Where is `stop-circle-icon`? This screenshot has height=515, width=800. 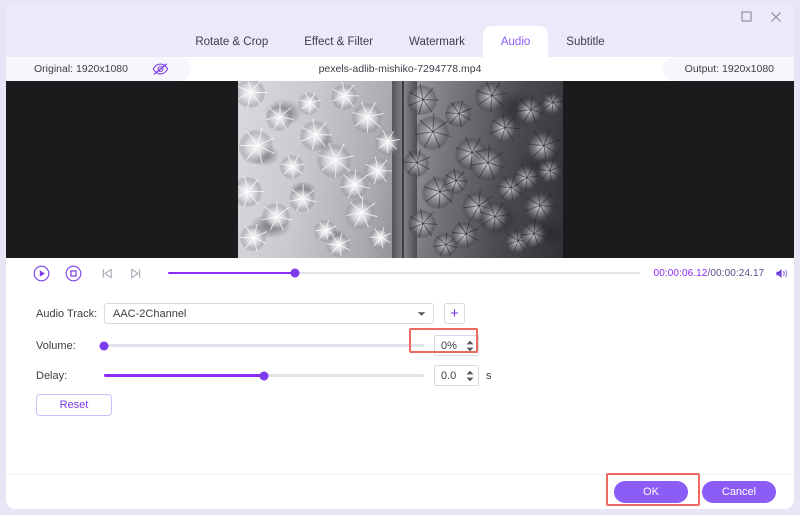
stop-circle-icon is located at coordinates (73, 273).